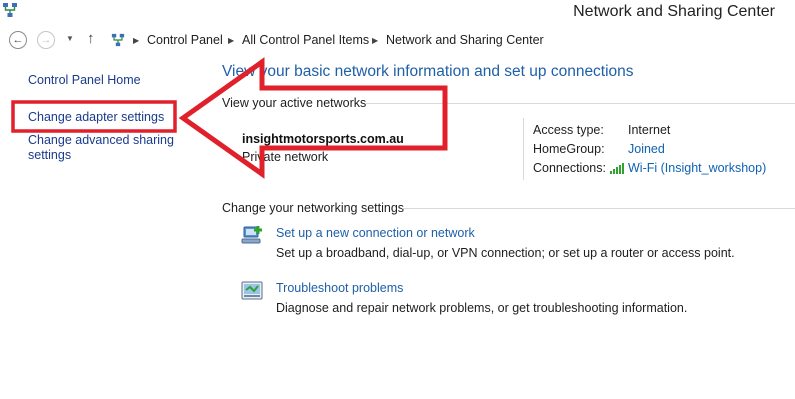  What do you see at coordinates (375, 233) in the screenshot?
I see `setup-connection-link: Set up a new connection or network` at bounding box center [375, 233].